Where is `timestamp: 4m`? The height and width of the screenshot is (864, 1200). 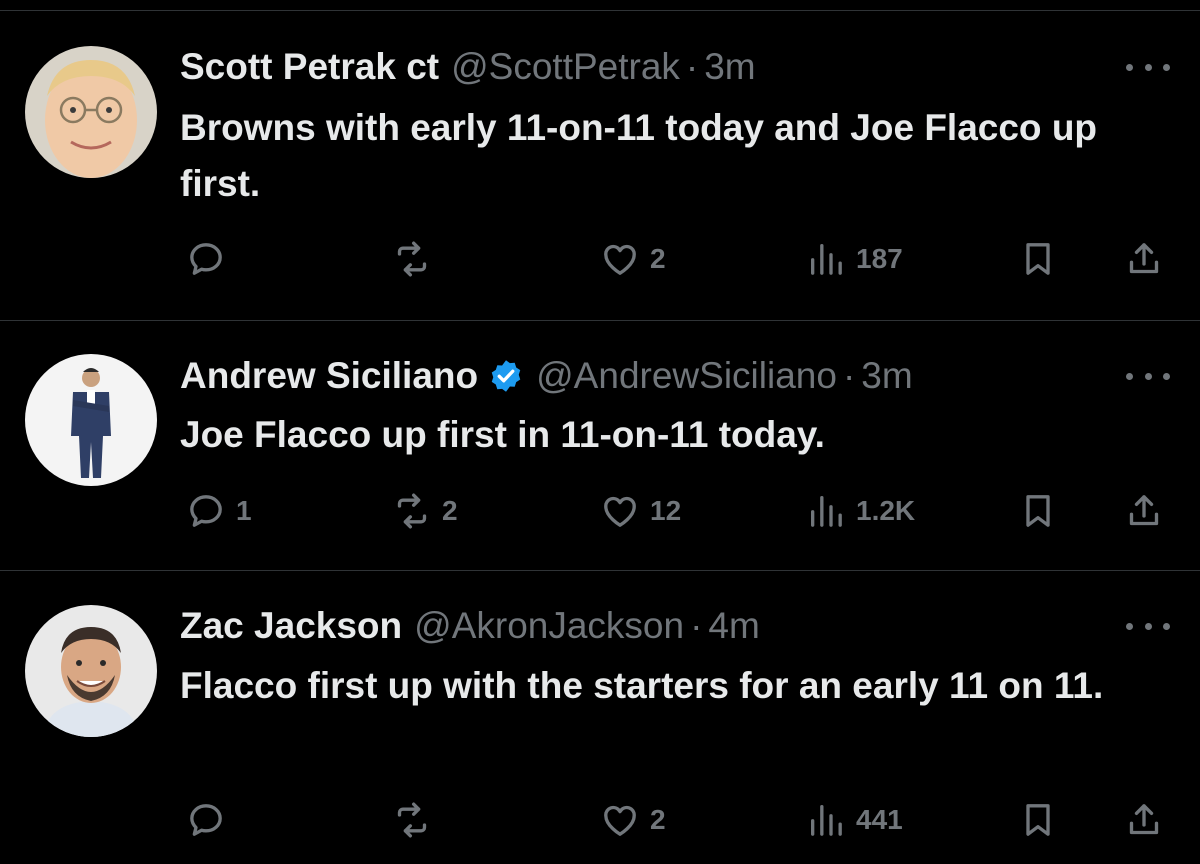
timestamp: 4m is located at coordinates (733, 626).